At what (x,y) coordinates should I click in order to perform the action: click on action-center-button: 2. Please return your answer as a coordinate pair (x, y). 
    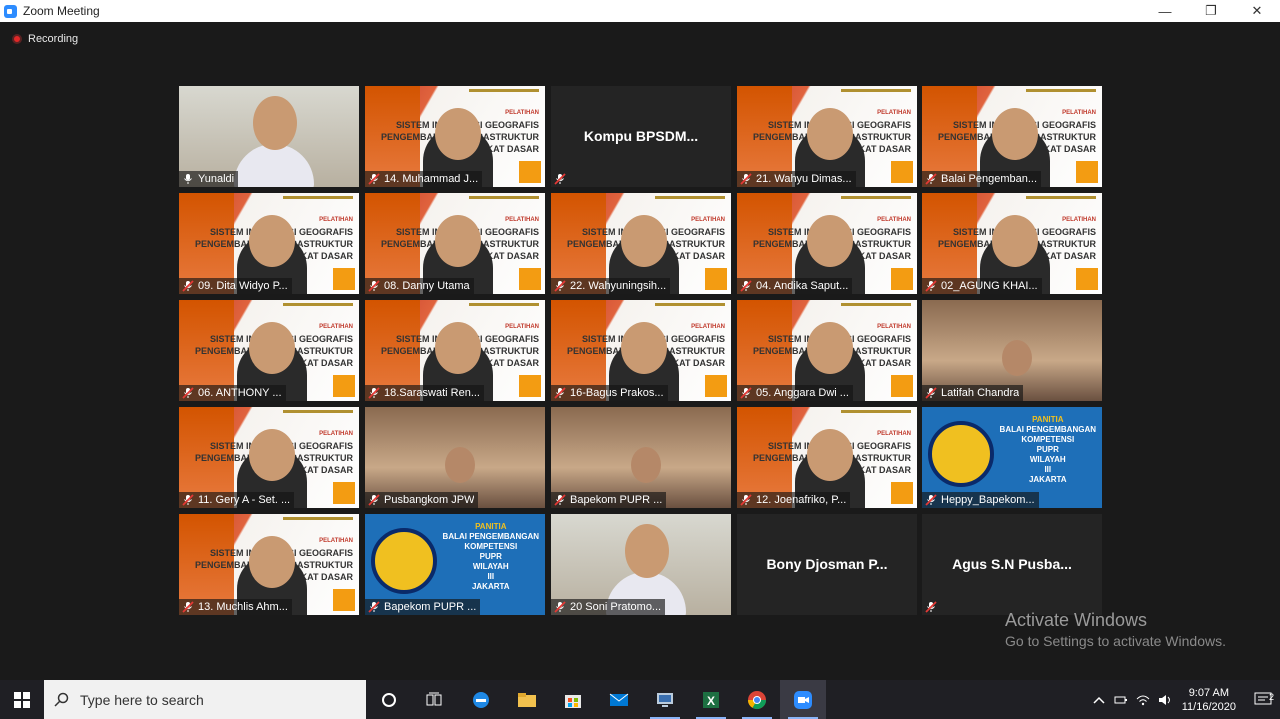
    Looking at the image, I should click on (1263, 700).